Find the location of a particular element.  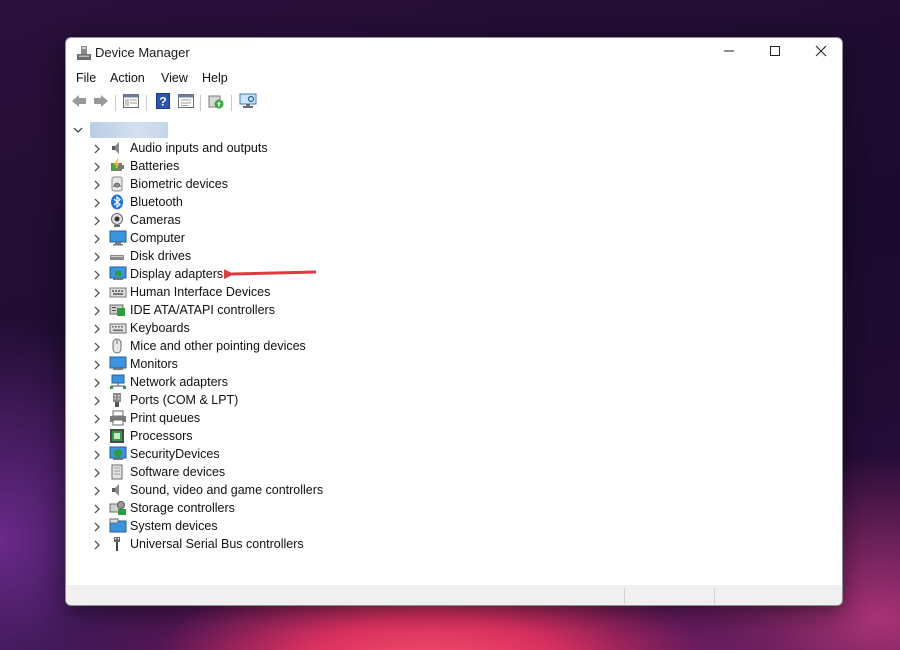

show-hide-console-tree-icon is located at coordinates (131, 103).